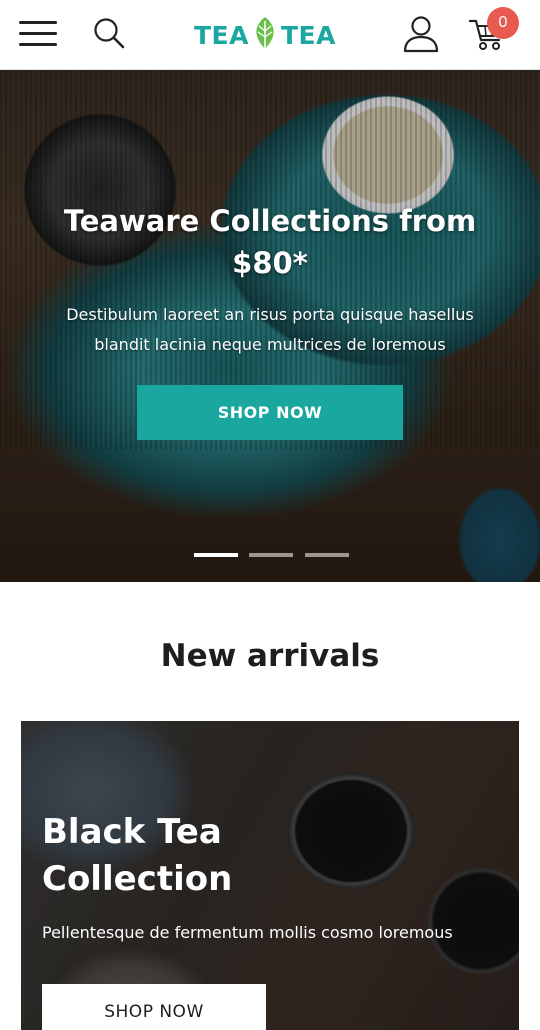 The image size is (540, 1030). I want to click on user-icon-graphic, so click(421, 34).